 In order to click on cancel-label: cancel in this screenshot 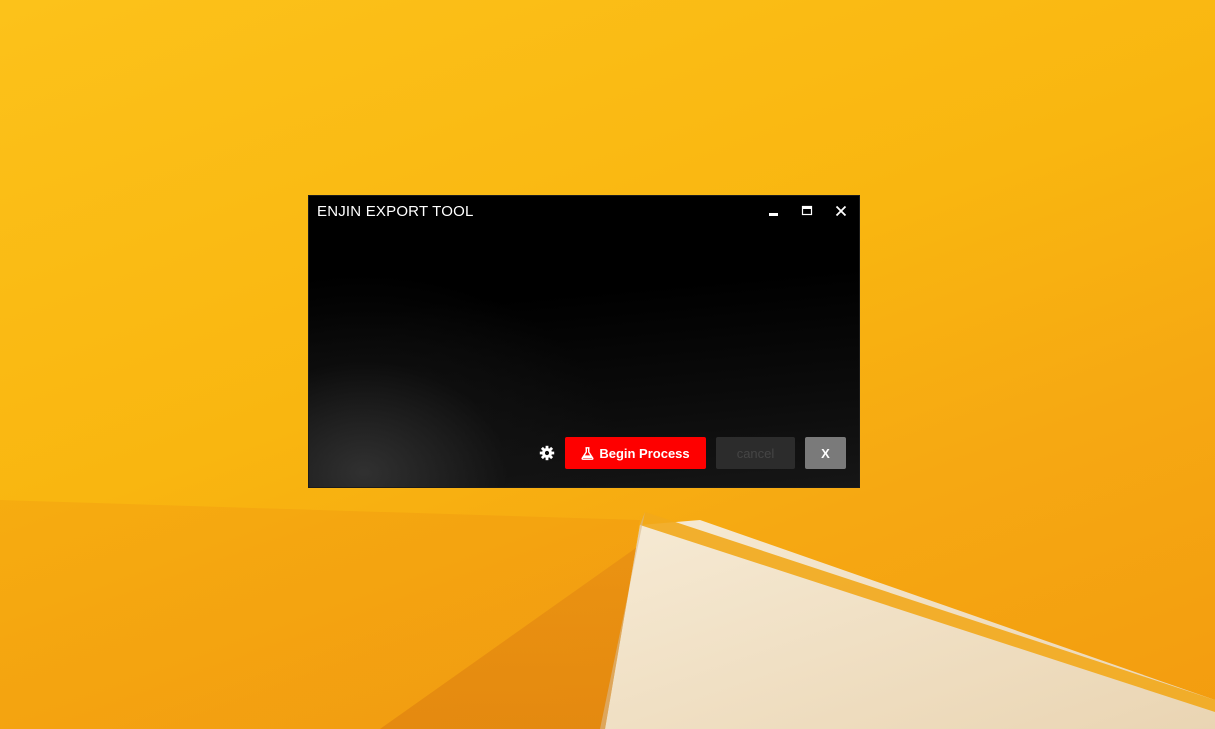, I will do `click(755, 453)`.